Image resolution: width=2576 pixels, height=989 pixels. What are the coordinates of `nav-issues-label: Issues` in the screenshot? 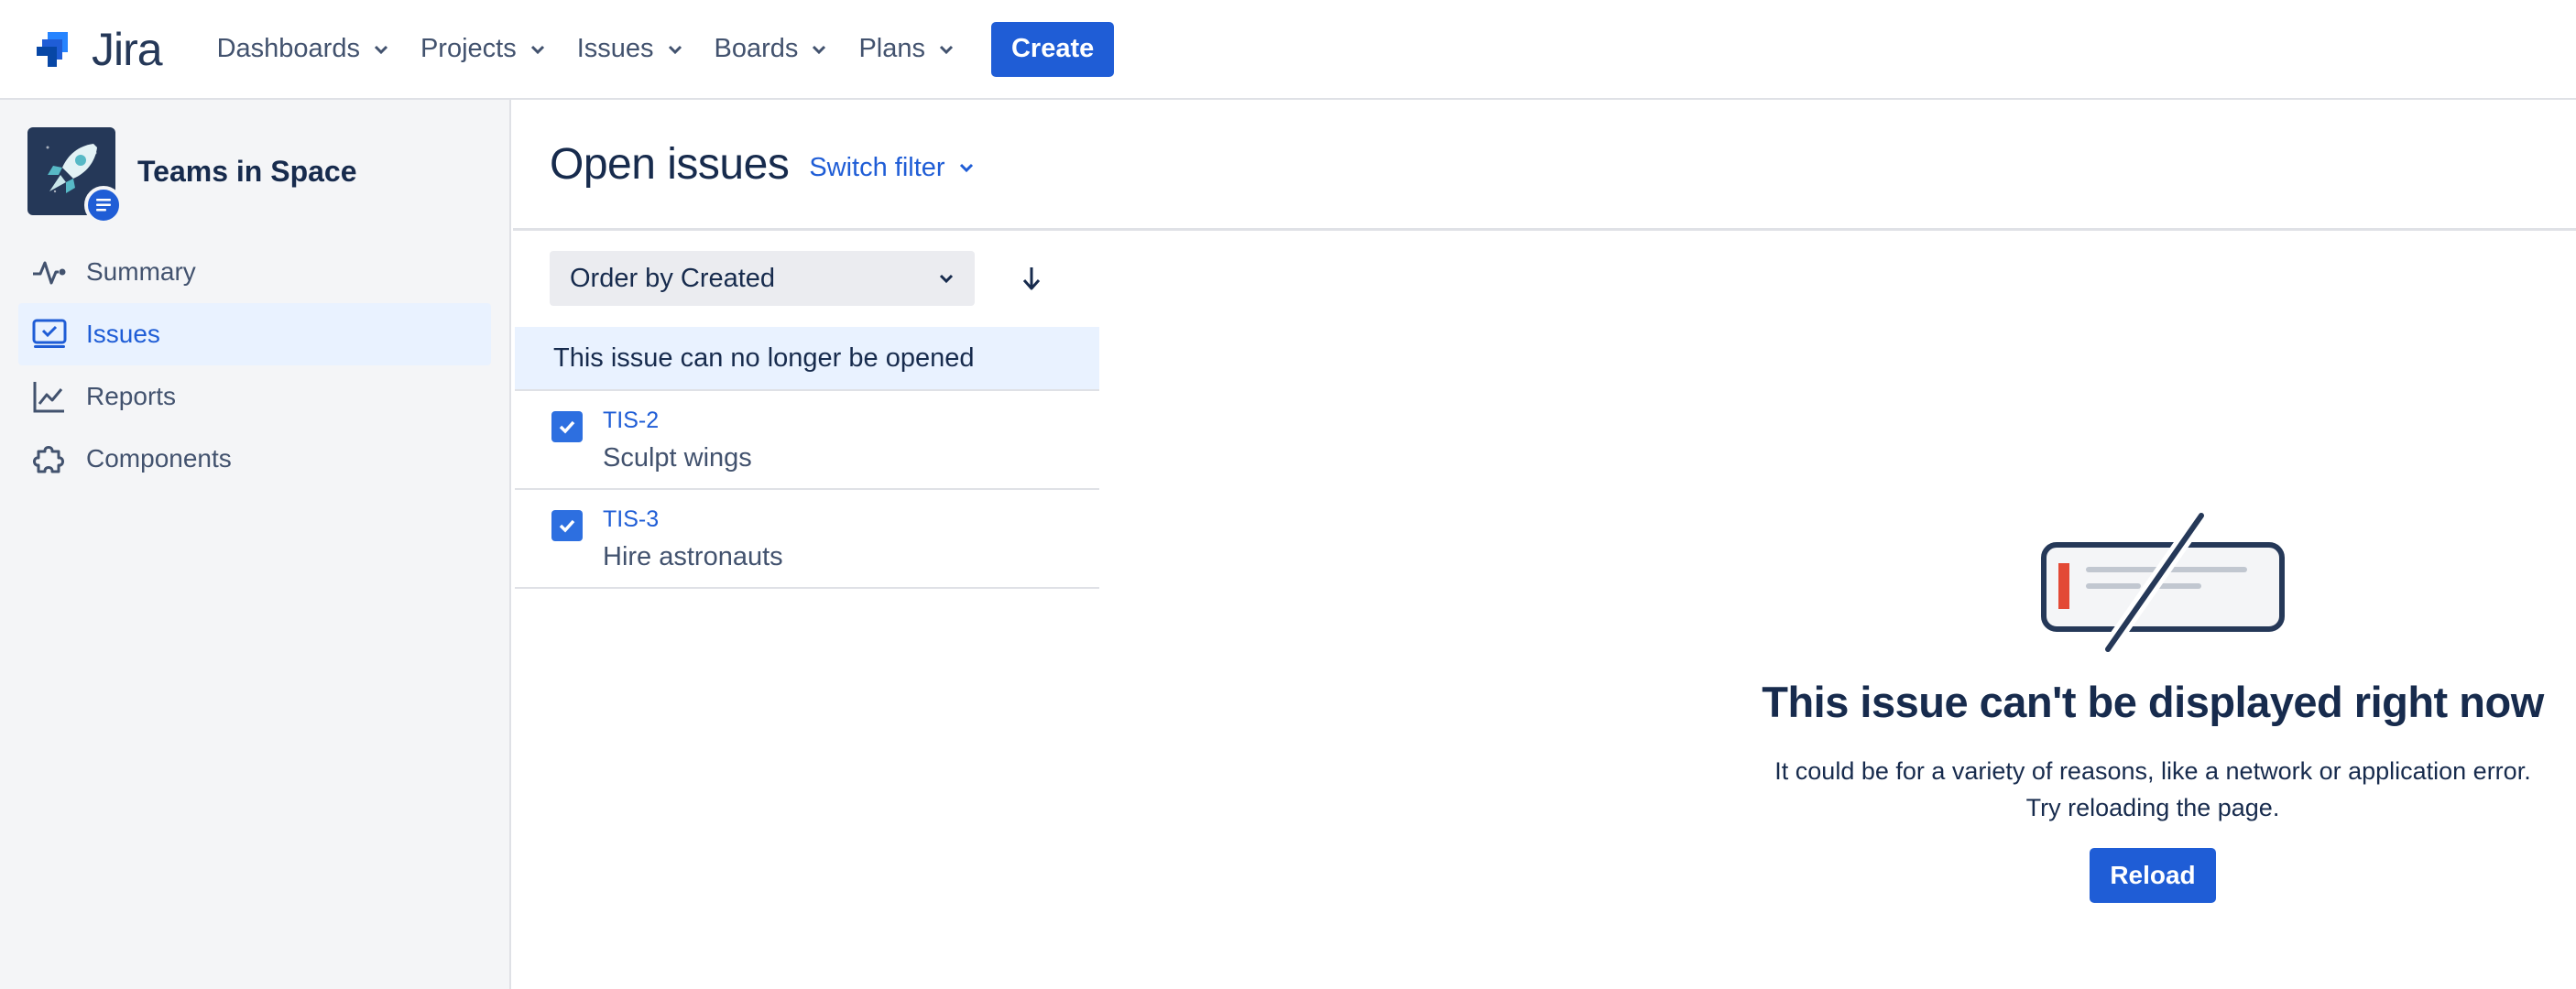 It's located at (615, 48).